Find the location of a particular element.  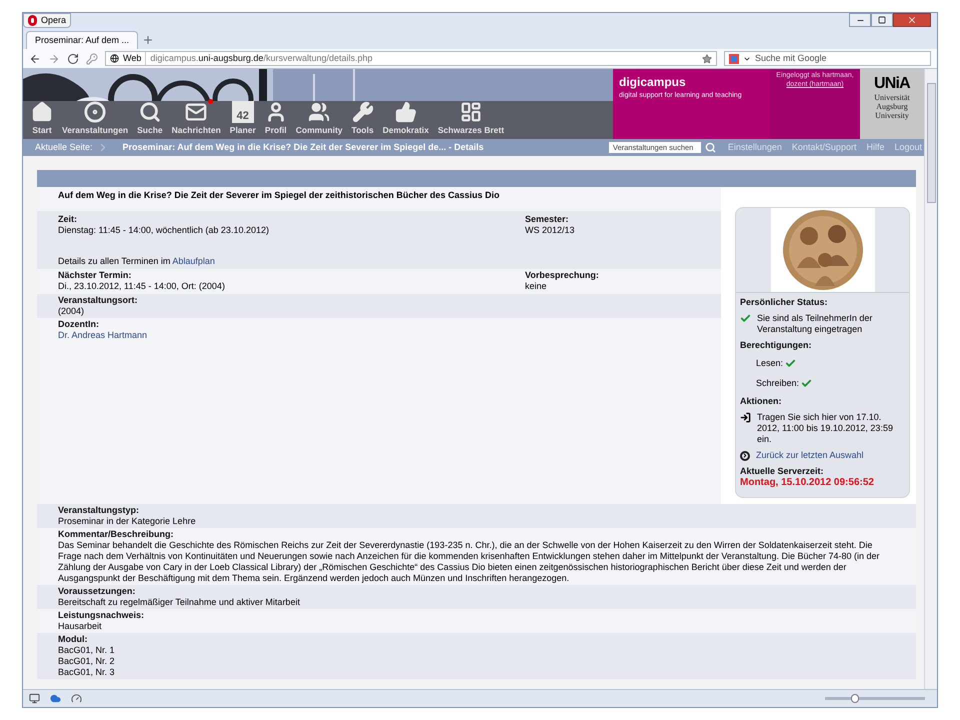

nav-item: Veranstaltungen is located at coordinates (95, 118).